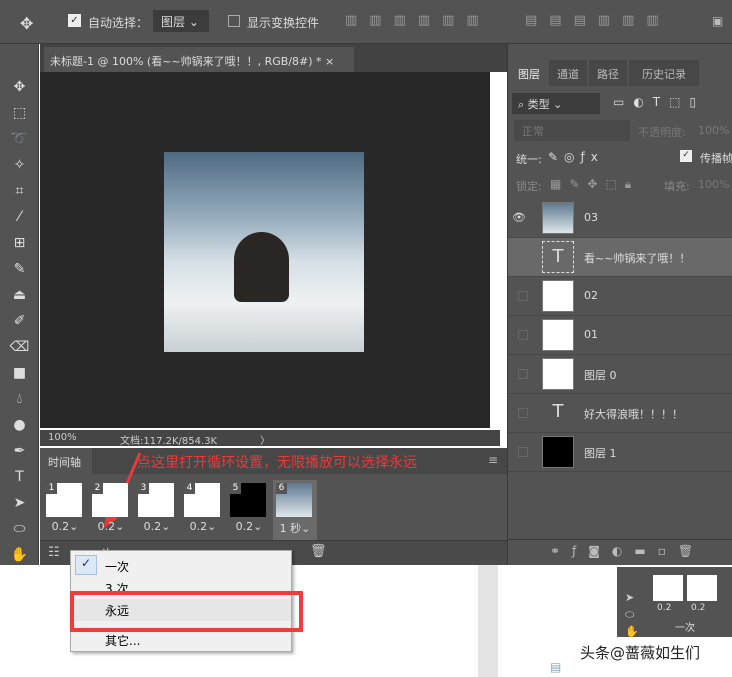 This screenshot has width=732, height=677. I want to click on layer-name: 图层 0, so click(600, 375).